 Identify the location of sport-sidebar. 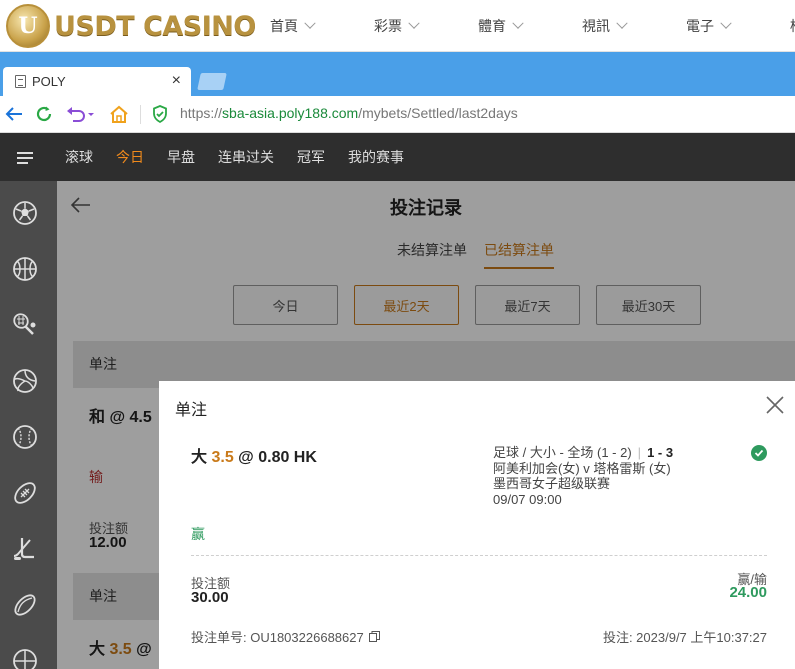
(28, 425).